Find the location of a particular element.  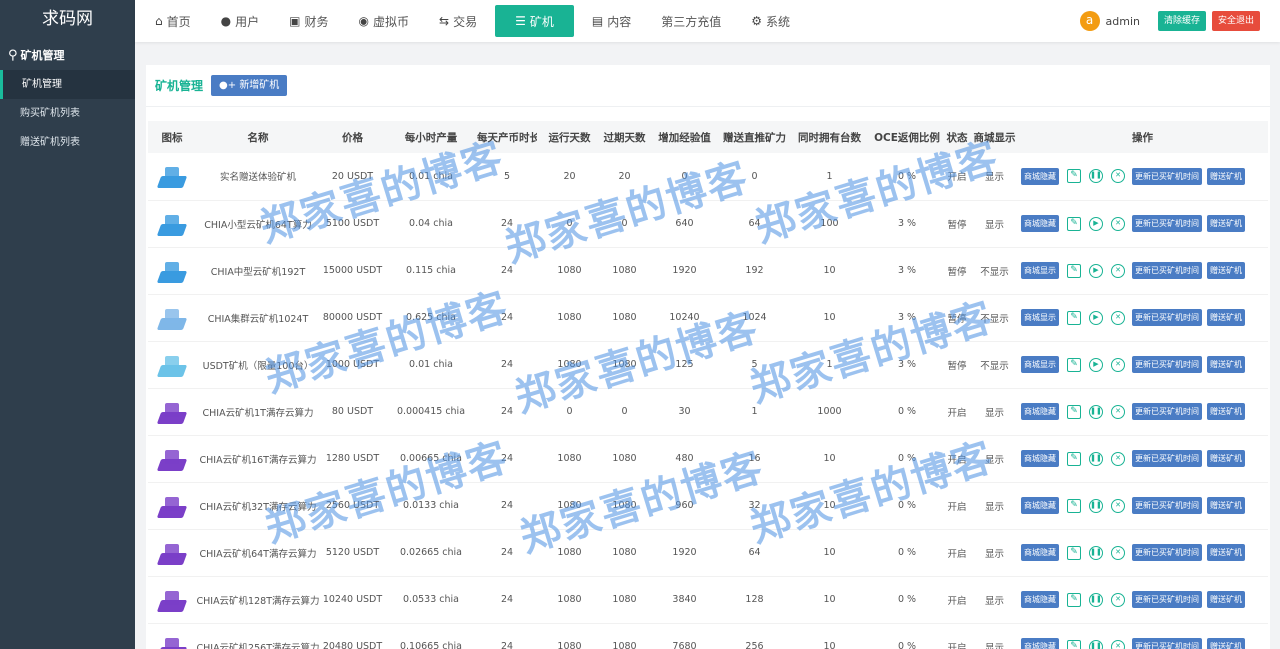

nav-miner: ☰ 矿机 is located at coordinates (534, 21).